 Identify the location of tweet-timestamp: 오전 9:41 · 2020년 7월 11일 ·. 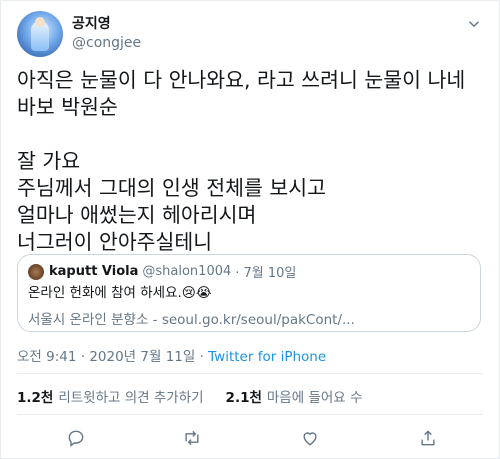
(112, 357).